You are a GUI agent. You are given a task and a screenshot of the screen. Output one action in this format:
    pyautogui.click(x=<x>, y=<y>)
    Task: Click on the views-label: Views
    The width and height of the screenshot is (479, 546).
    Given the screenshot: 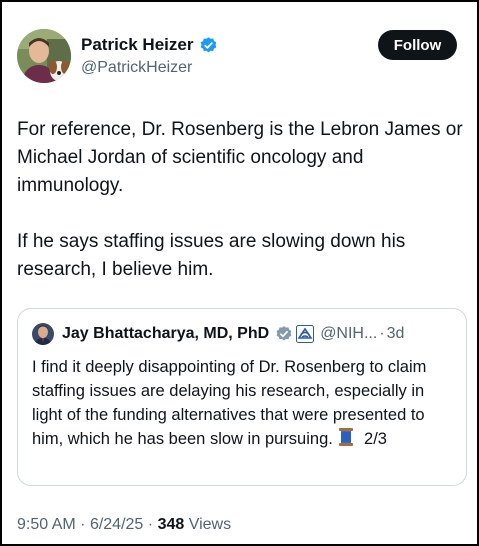 What is the action you would take?
    pyautogui.click(x=210, y=524)
    